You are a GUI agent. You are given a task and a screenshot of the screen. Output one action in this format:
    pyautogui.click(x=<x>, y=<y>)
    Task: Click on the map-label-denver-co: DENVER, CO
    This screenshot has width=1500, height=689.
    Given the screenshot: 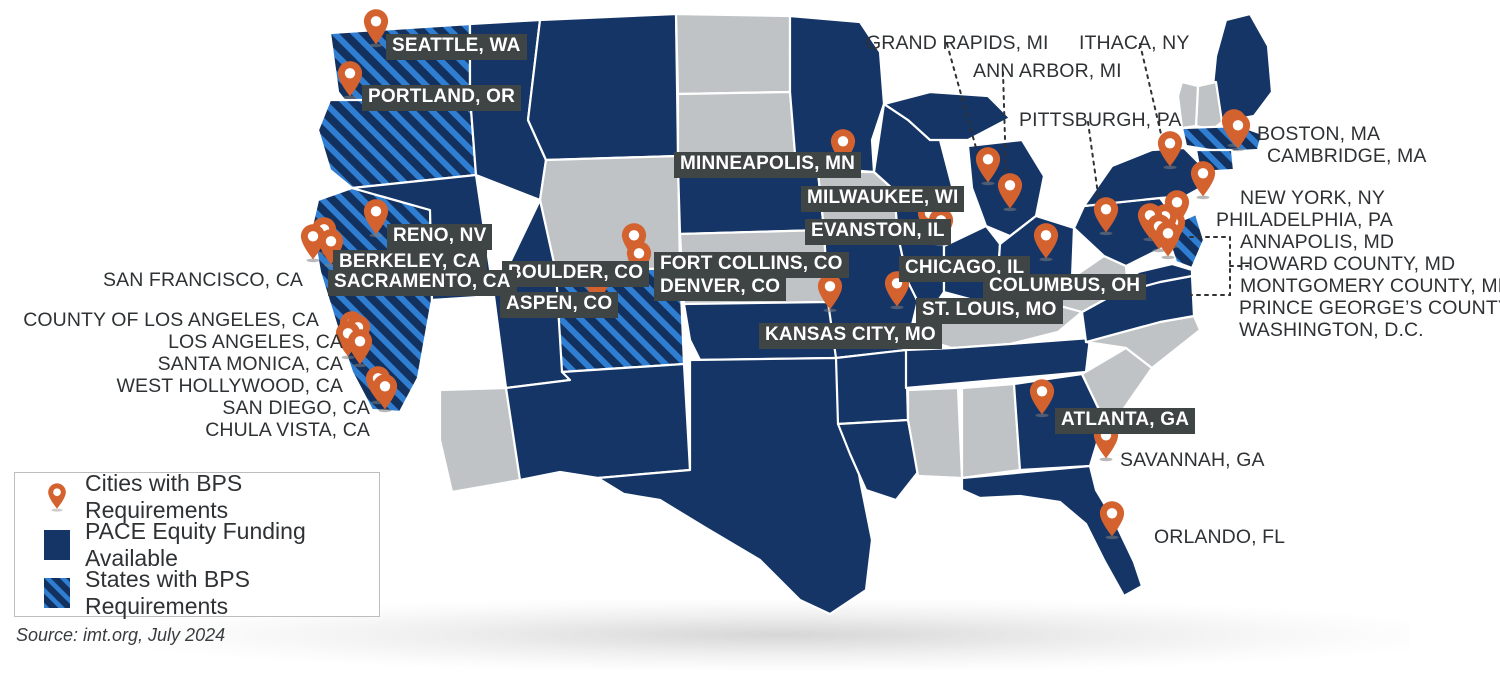 What is the action you would take?
    pyautogui.click(x=720, y=288)
    